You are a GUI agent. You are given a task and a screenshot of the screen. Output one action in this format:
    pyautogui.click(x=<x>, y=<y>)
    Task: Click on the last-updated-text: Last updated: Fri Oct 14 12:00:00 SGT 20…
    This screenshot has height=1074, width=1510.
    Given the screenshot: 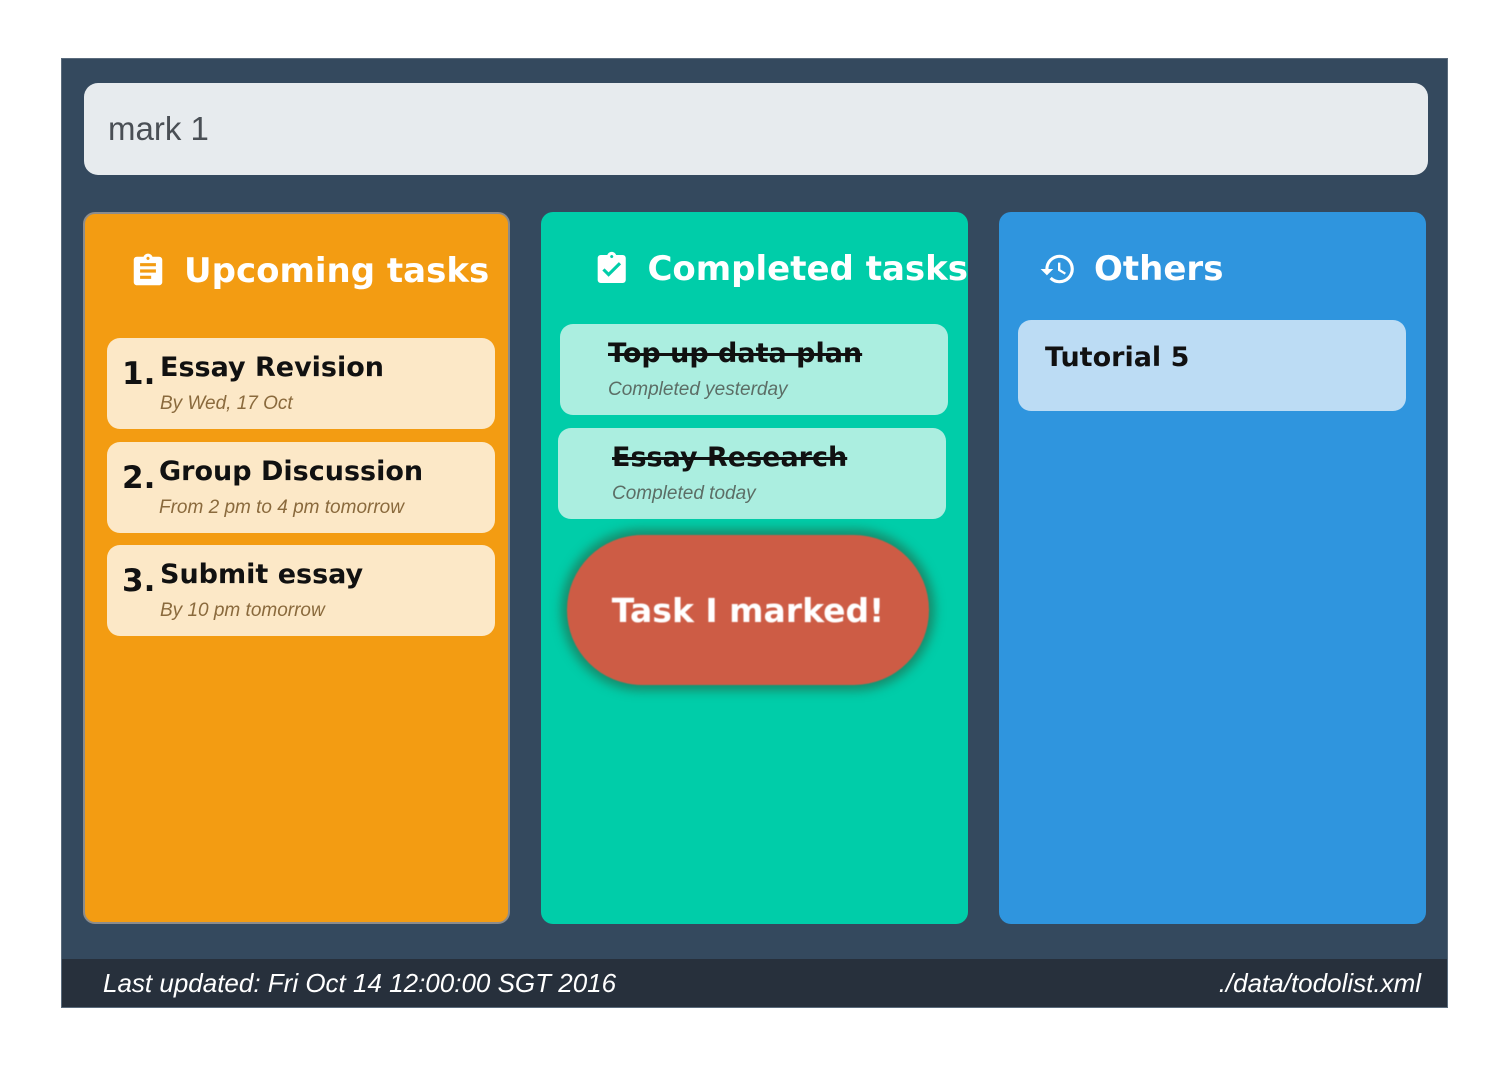 What is the action you would take?
    pyautogui.click(x=360, y=982)
    